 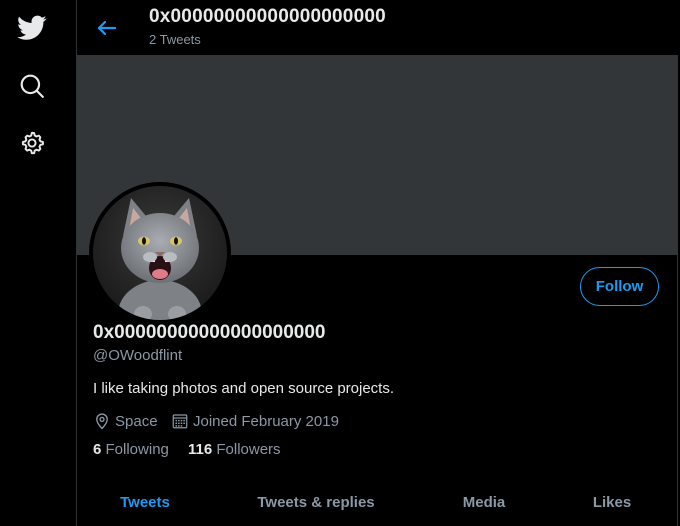 What do you see at coordinates (102, 421) in the screenshot?
I see `location-pin-icon` at bounding box center [102, 421].